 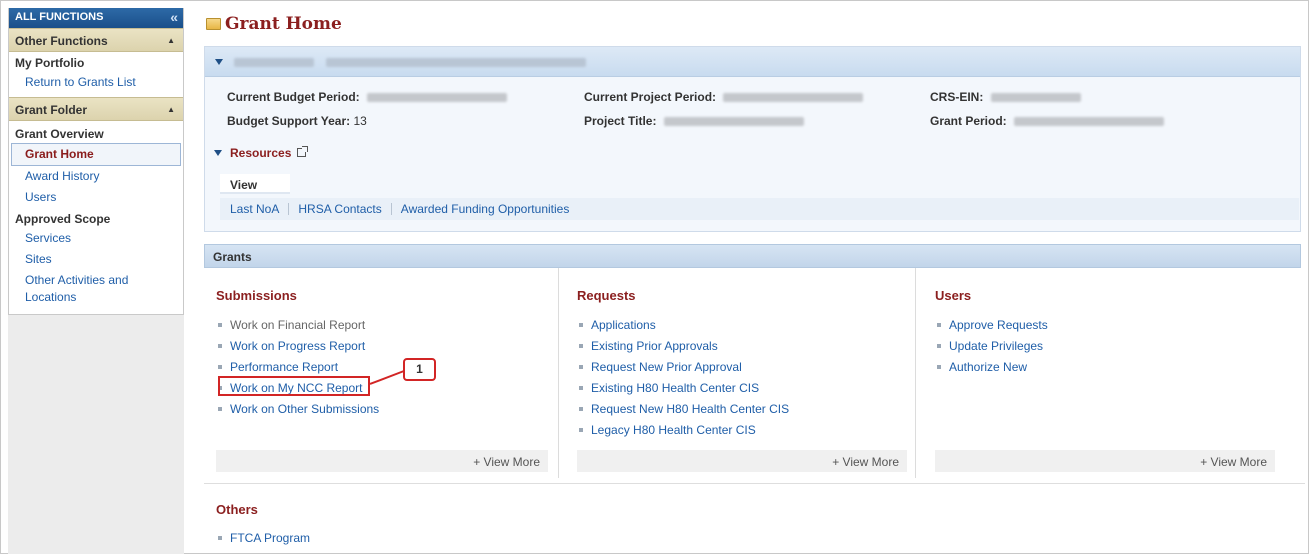 I want to click on page-title: Grant Home, so click(x=748, y=23).